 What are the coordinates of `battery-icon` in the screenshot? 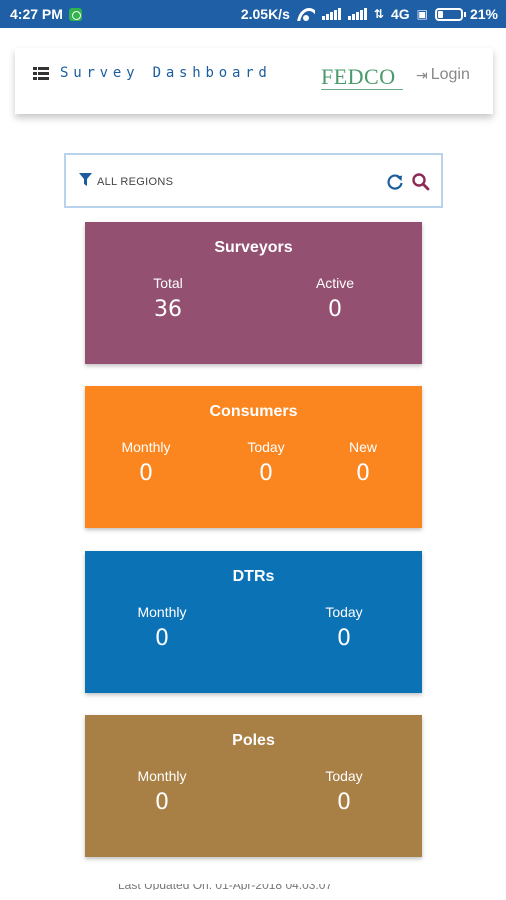 It's located at (450, 14).